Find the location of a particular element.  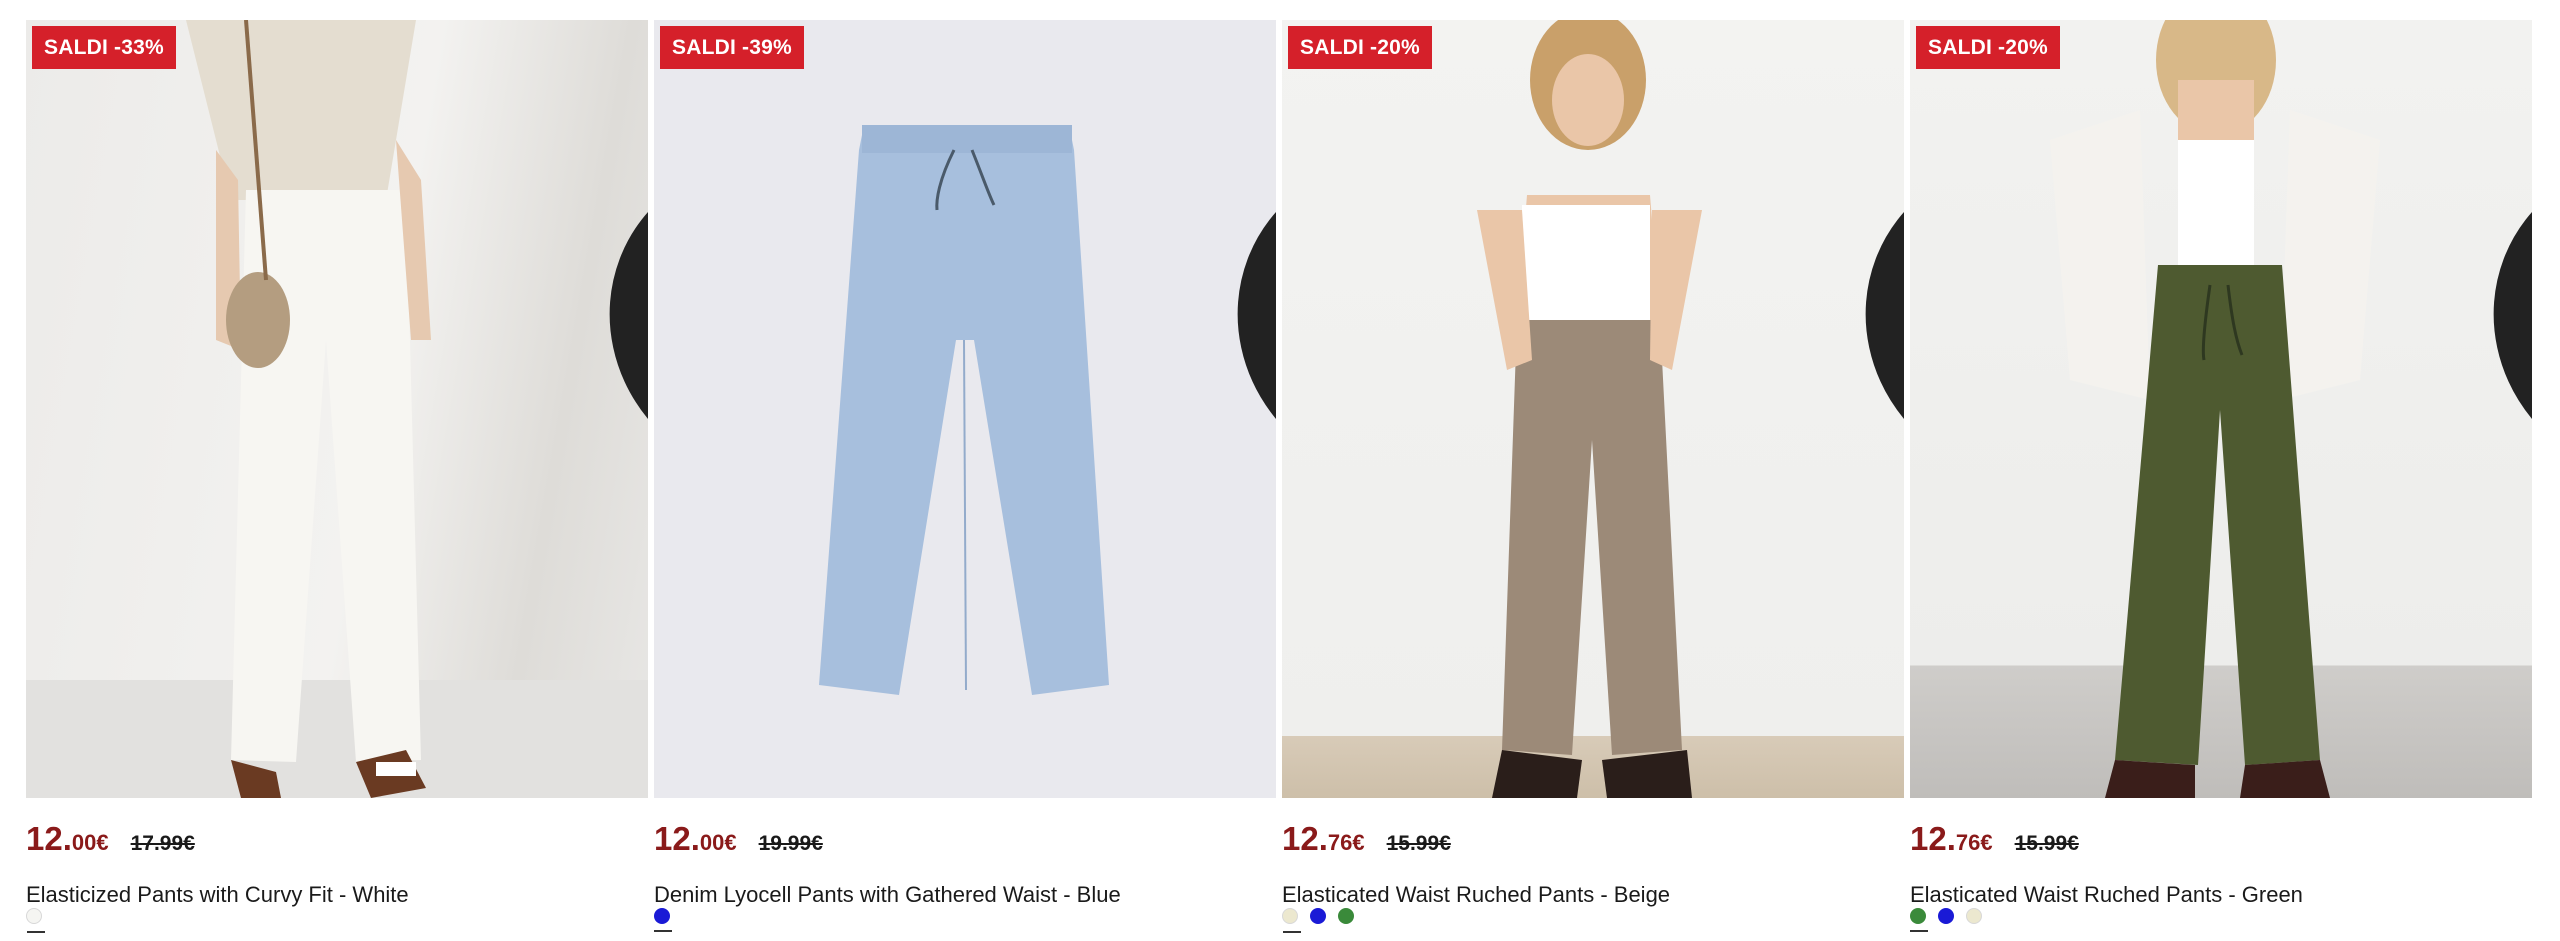

price-block: 12. 00€ 17.99€ is located at coordinates (110, 840).